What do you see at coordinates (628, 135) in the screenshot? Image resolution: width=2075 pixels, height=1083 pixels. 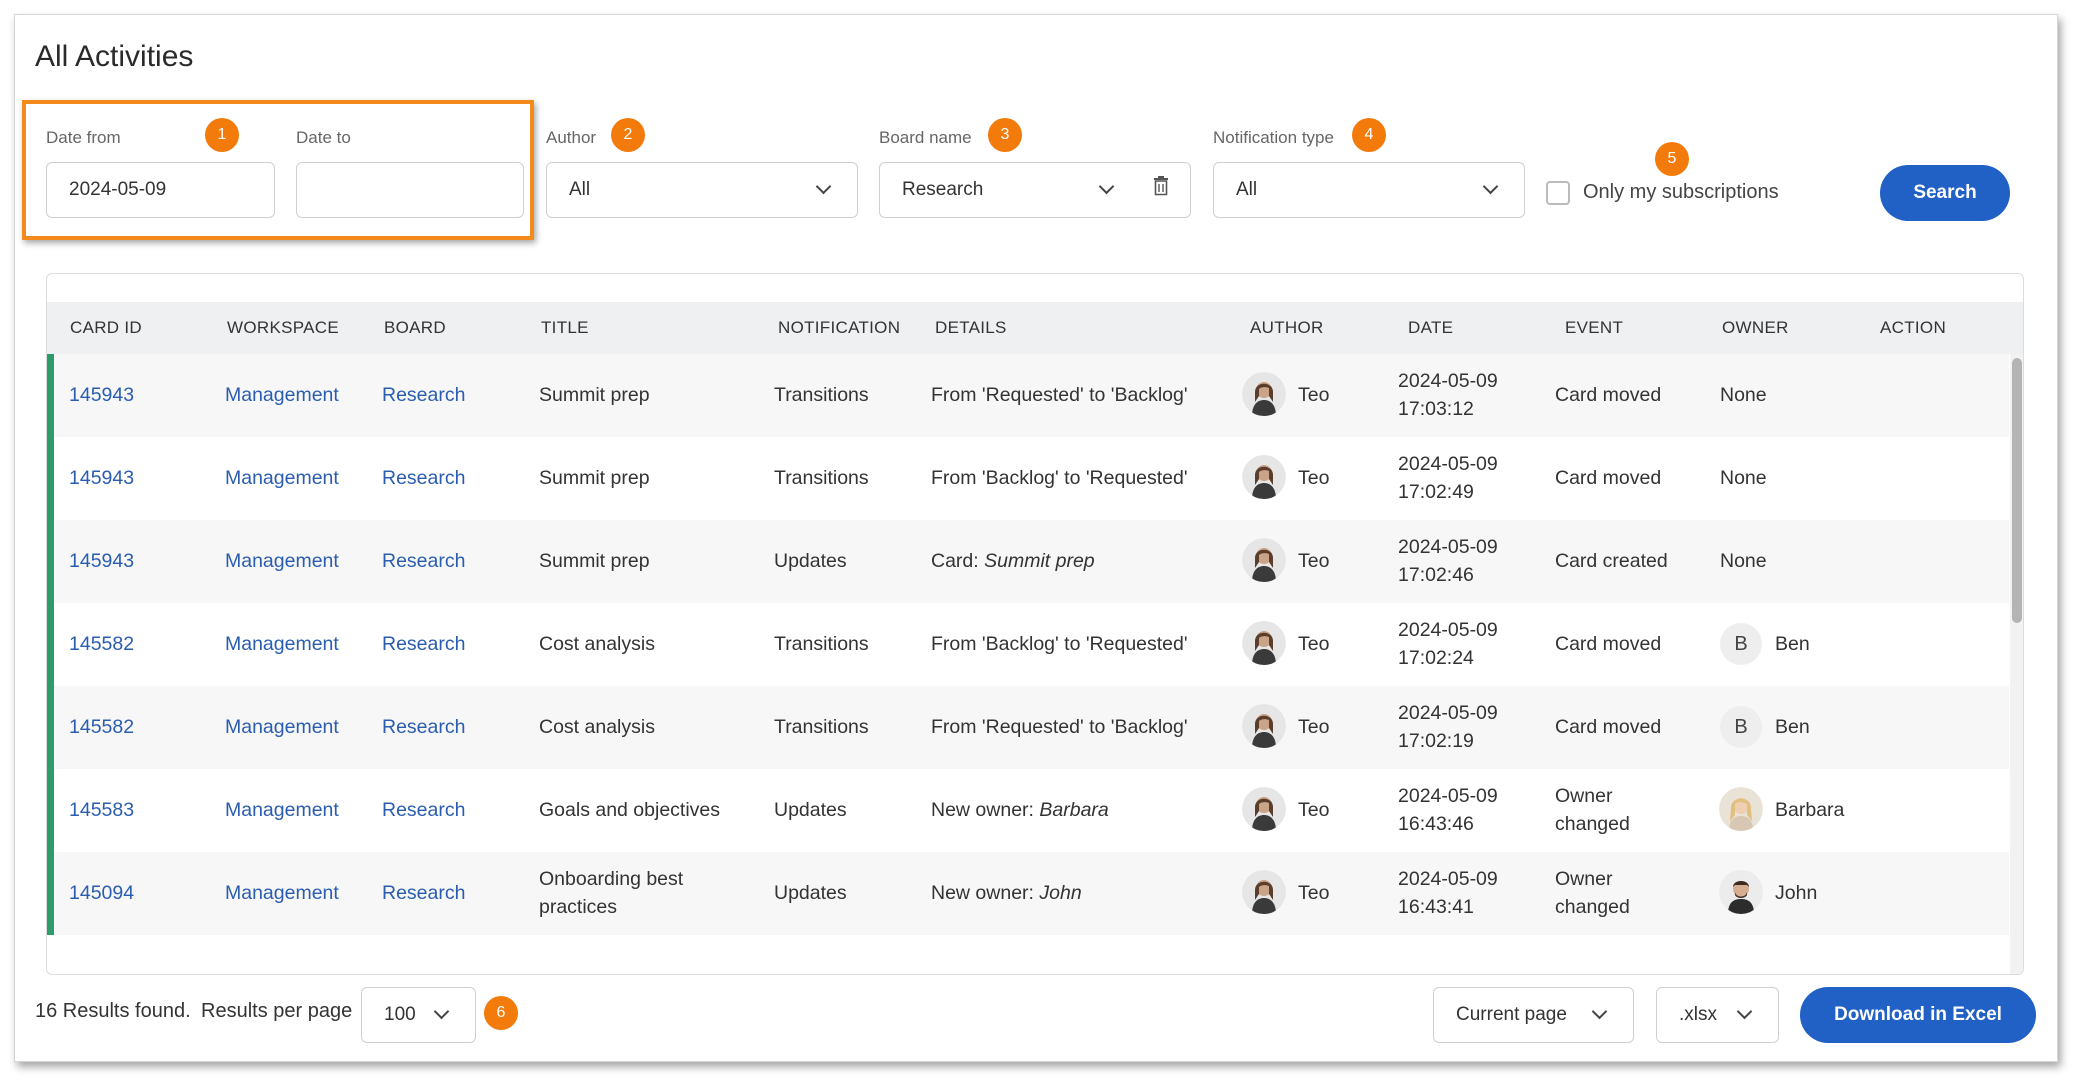 I see `badge-2: 2` at bounding box center [628, 135].